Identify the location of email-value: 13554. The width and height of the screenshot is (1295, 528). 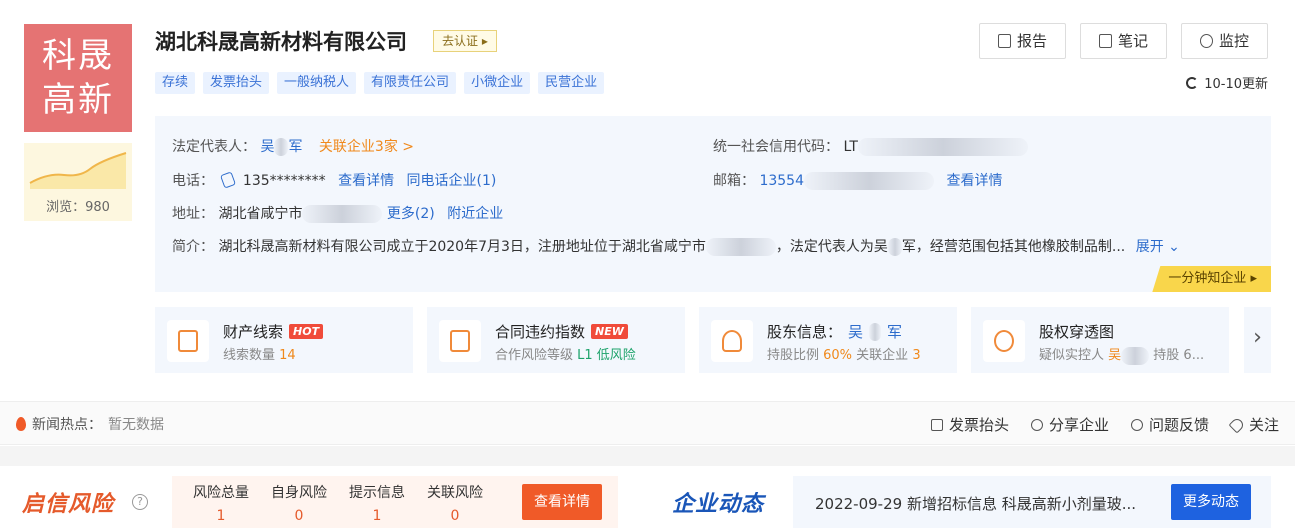
(781, 181).